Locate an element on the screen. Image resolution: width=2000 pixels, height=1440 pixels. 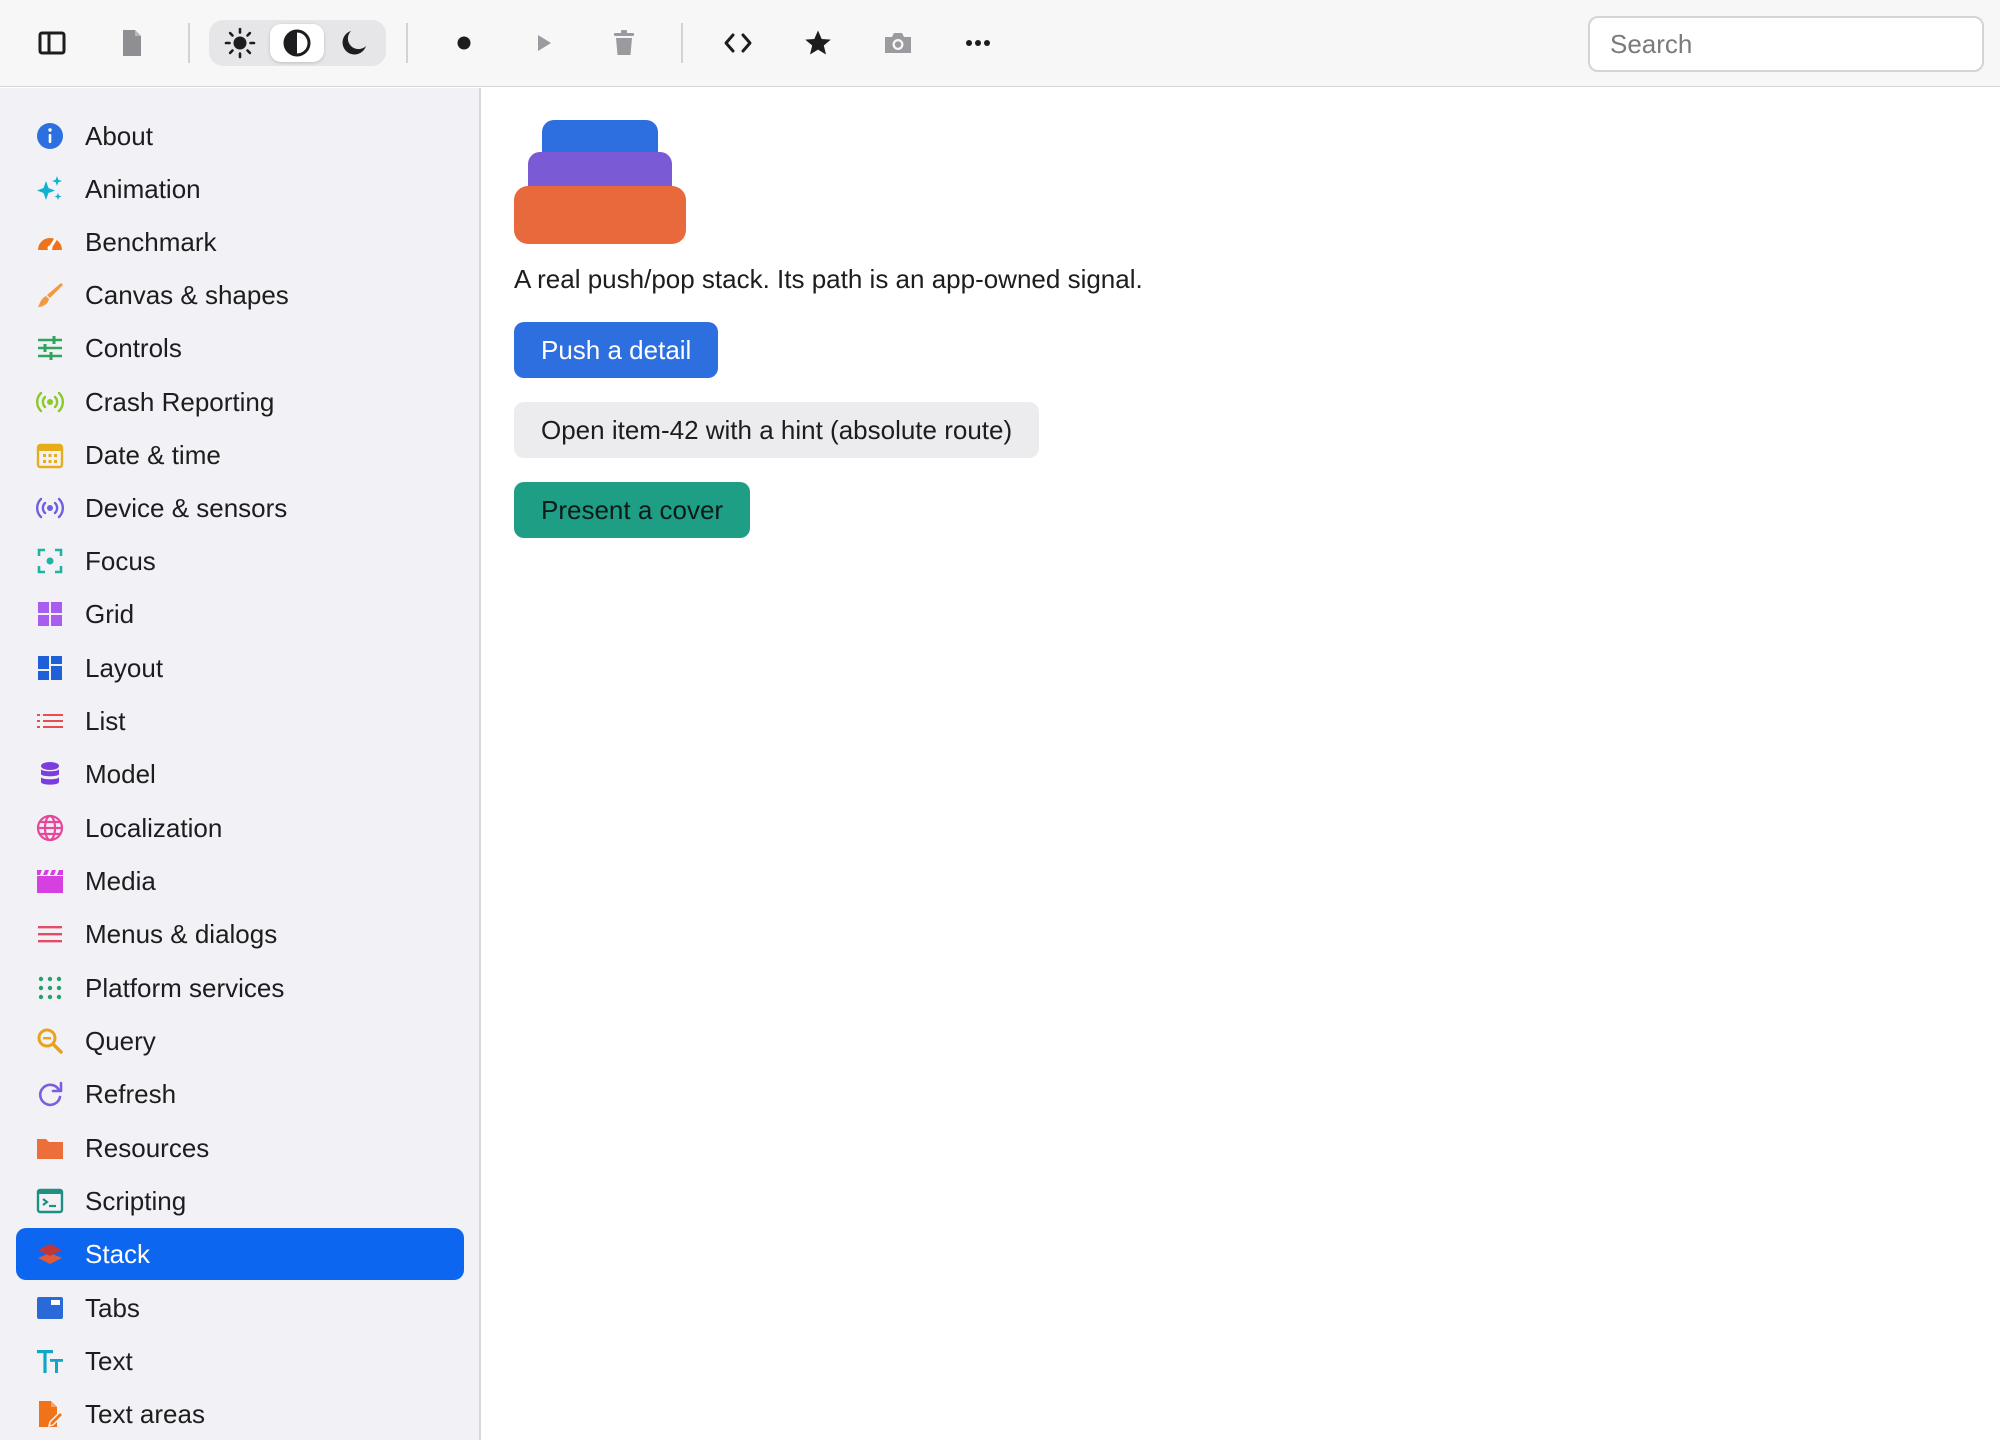
source-button is located at coordinates (738, 43).